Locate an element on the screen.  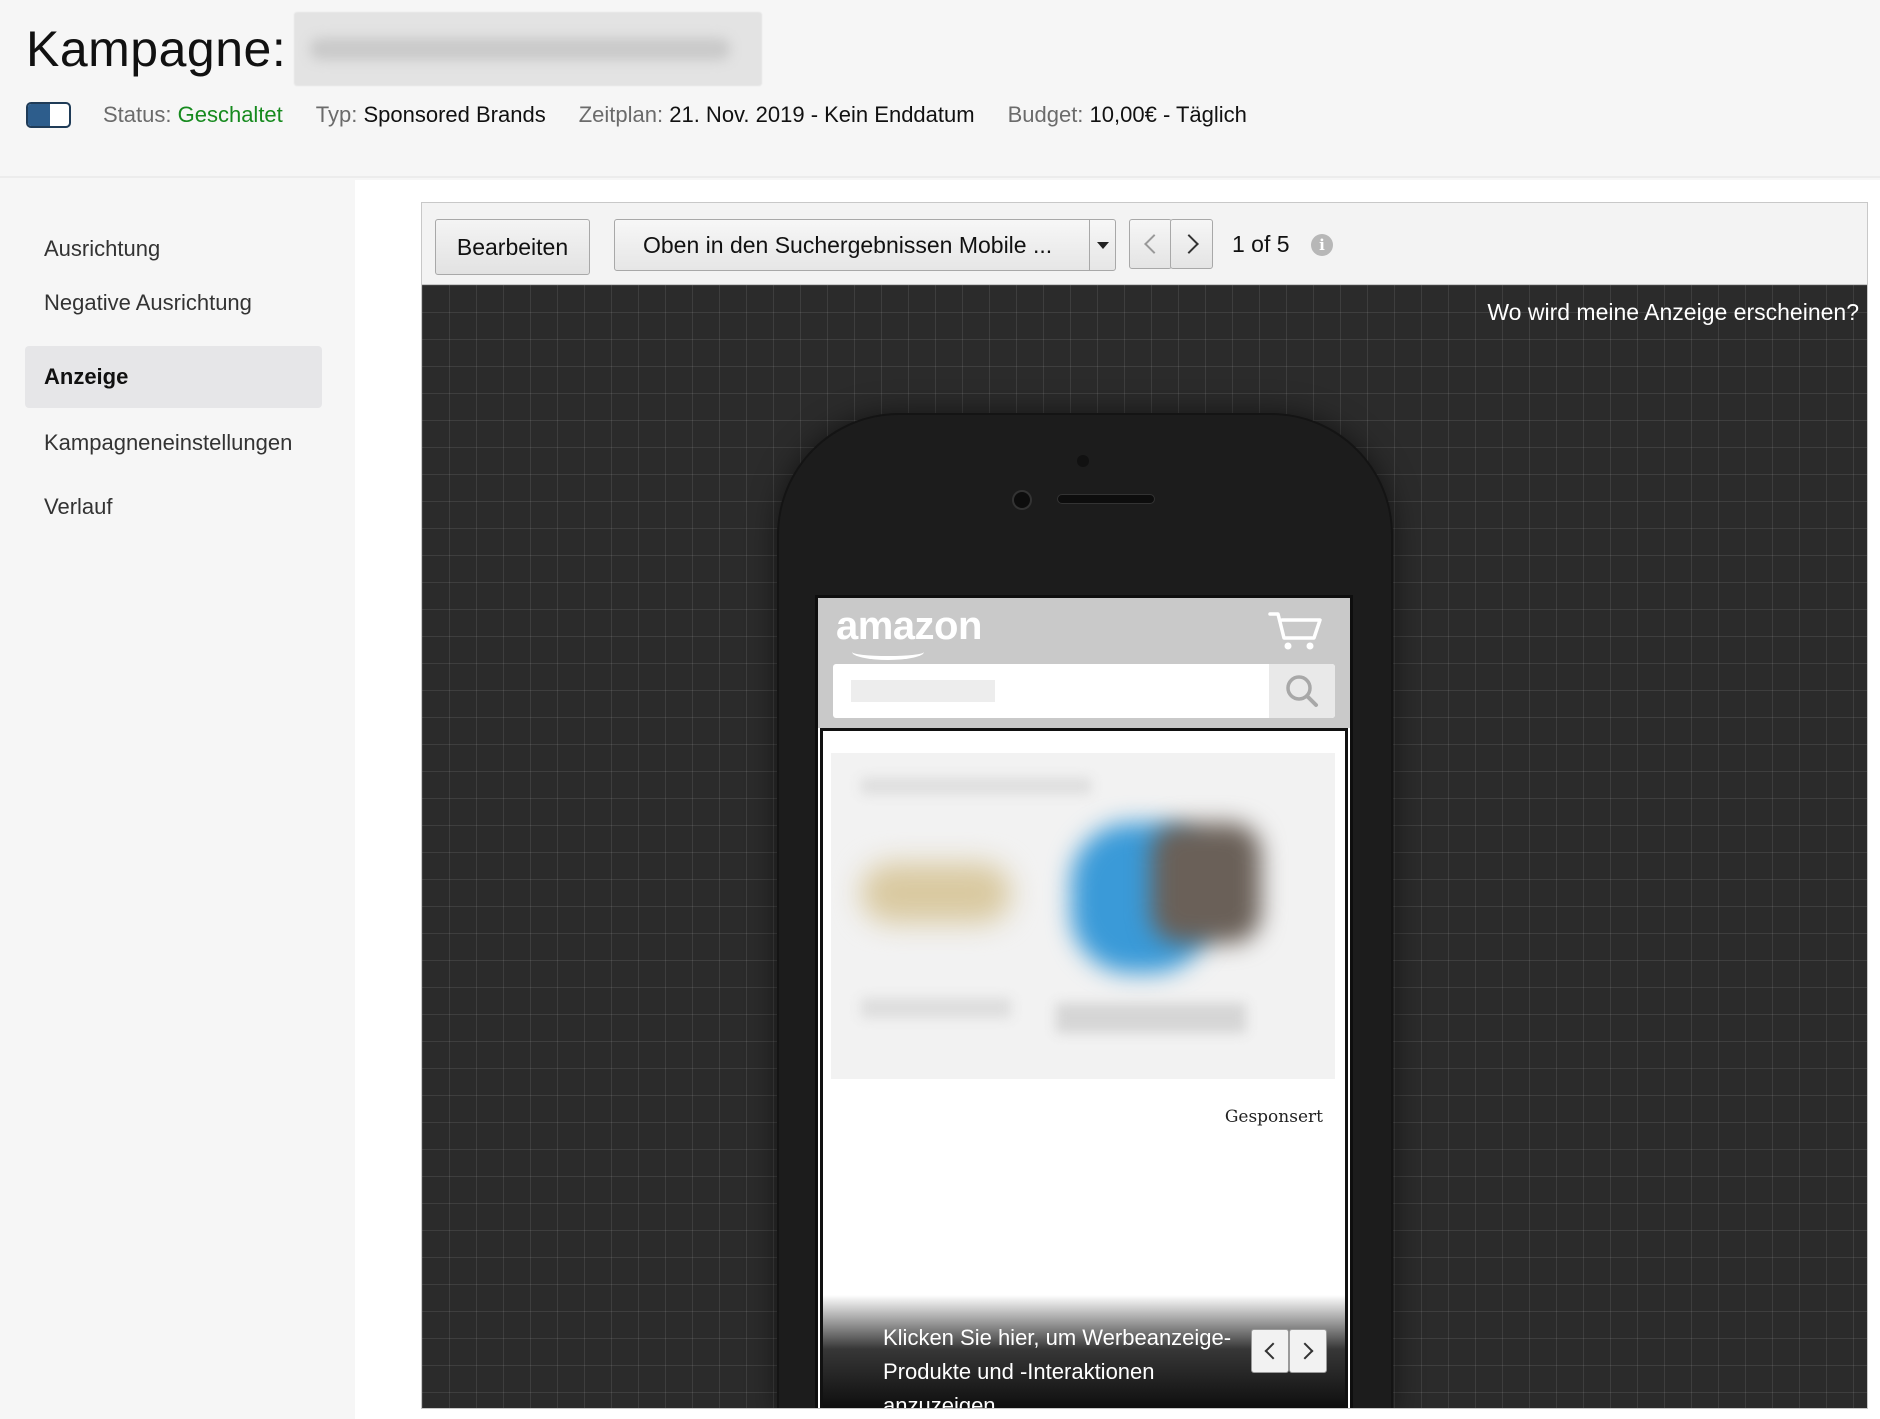
pager-indicator: 1 of 5 is located at coordinates (1261, 243).